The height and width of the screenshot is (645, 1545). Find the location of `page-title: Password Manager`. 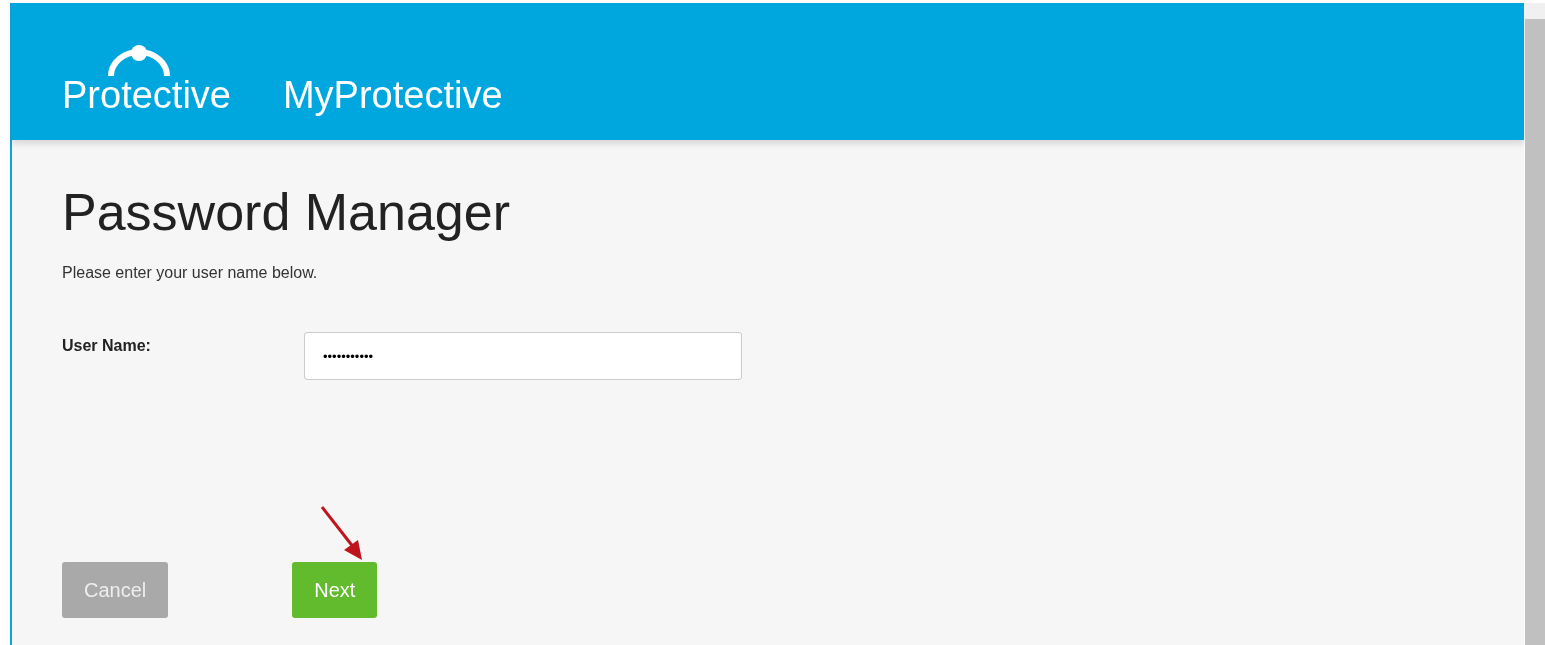

page-title: Password Manager is located at coordinates (286, 212).